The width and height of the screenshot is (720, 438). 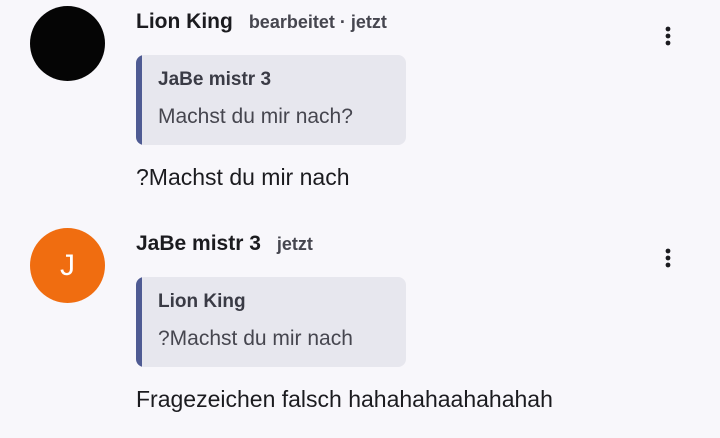 I want to click on quote-text: ?Machst du mir nach, so click(x=255, y=338).